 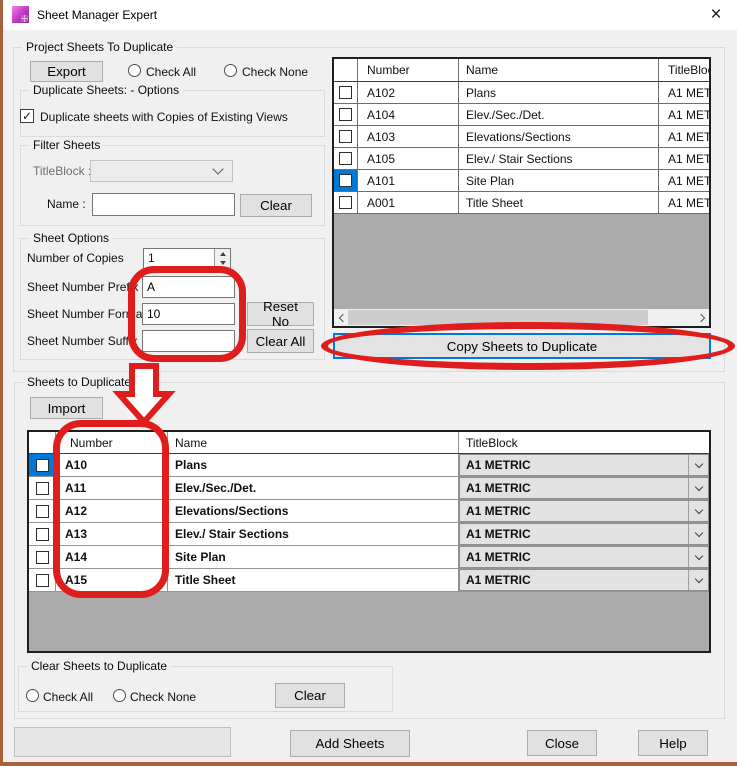 What do you see at coordinates (222, 263) in the screenshot?
I see `spin-down-icon` at bounding box center [222, 263].